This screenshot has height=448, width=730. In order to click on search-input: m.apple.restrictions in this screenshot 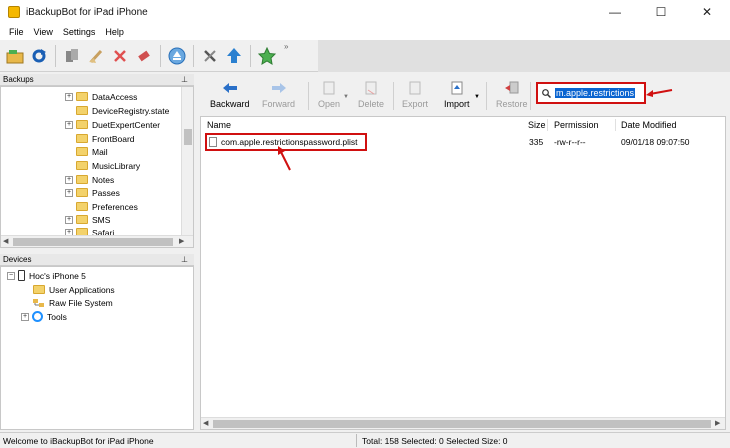, I will do `click(591, 93)`.